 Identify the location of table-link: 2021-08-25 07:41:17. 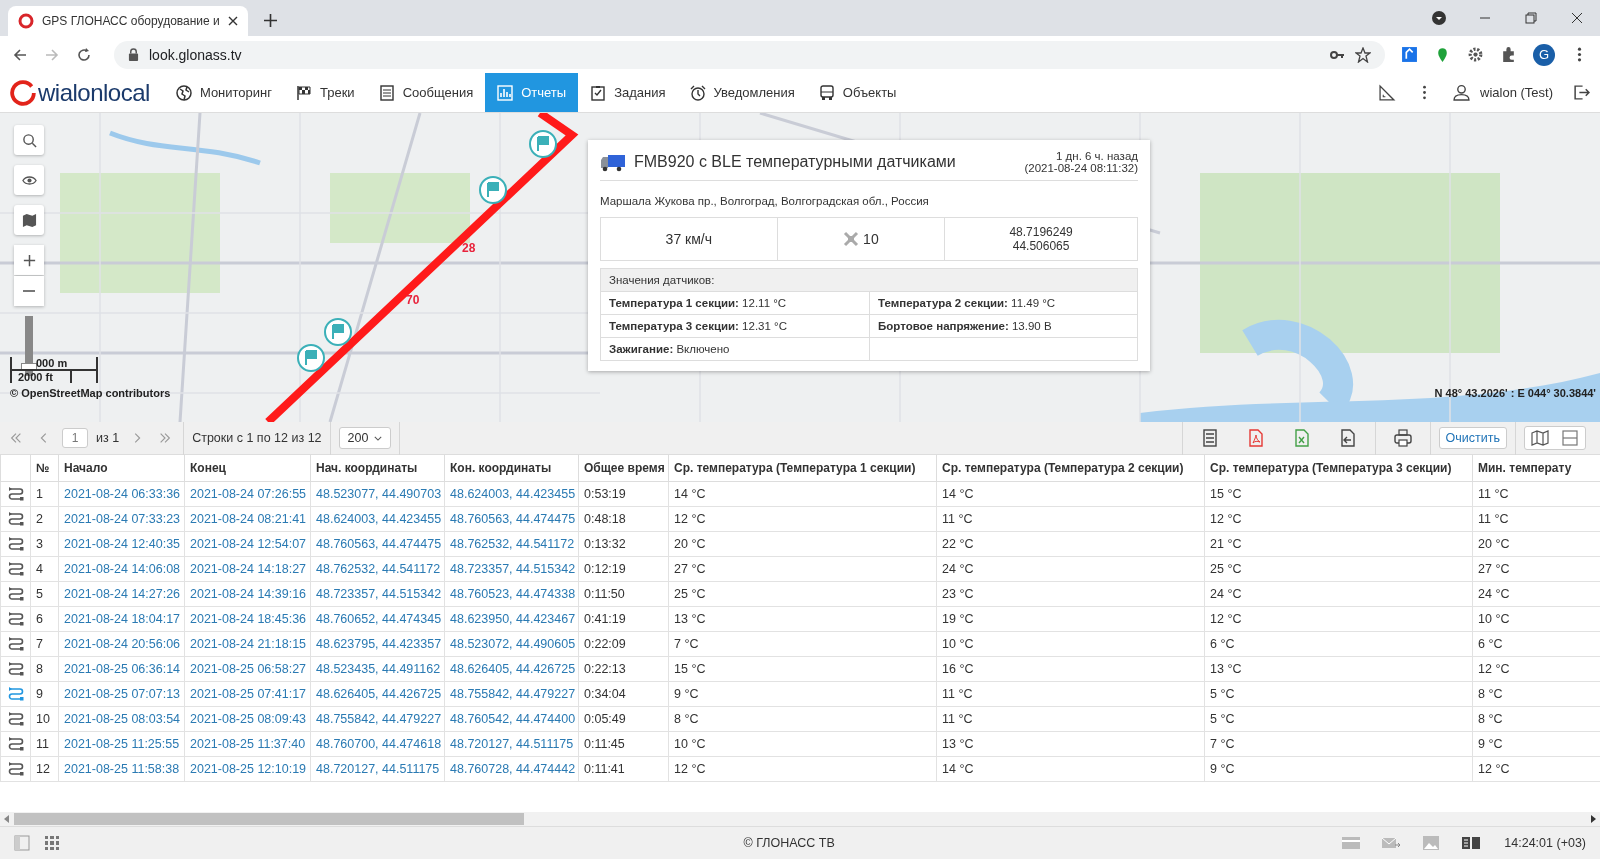
(247, 694).